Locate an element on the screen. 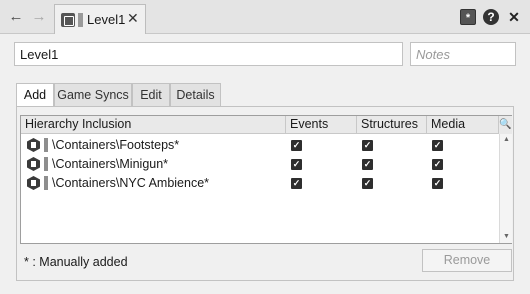 The image size is (530, 294). tab-edit: Edit is located at coordinates (151, 95).